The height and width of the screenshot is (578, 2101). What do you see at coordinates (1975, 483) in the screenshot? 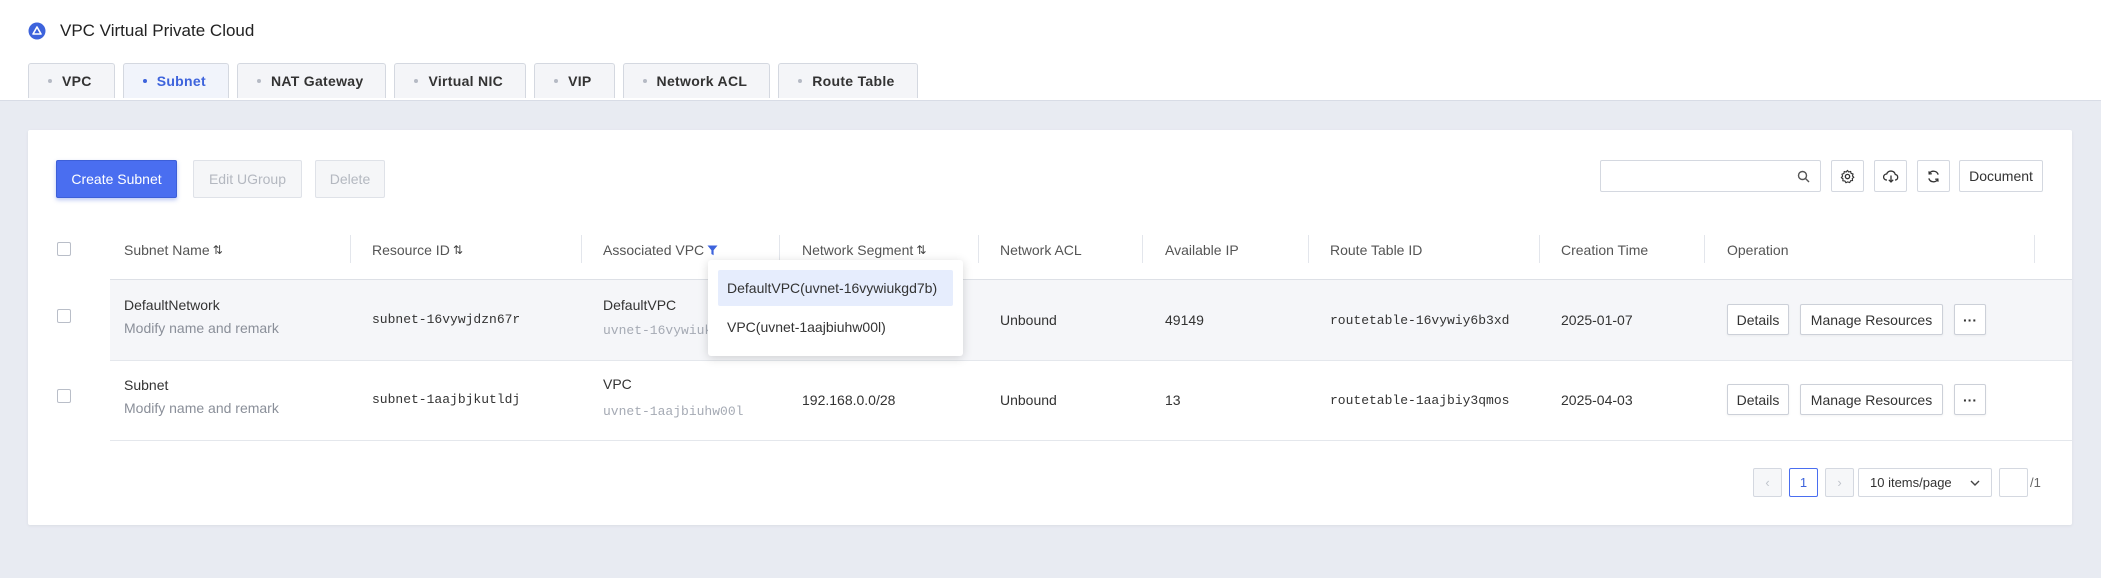
I see `chevron-down-icon` at bounding box center [1975, 483].